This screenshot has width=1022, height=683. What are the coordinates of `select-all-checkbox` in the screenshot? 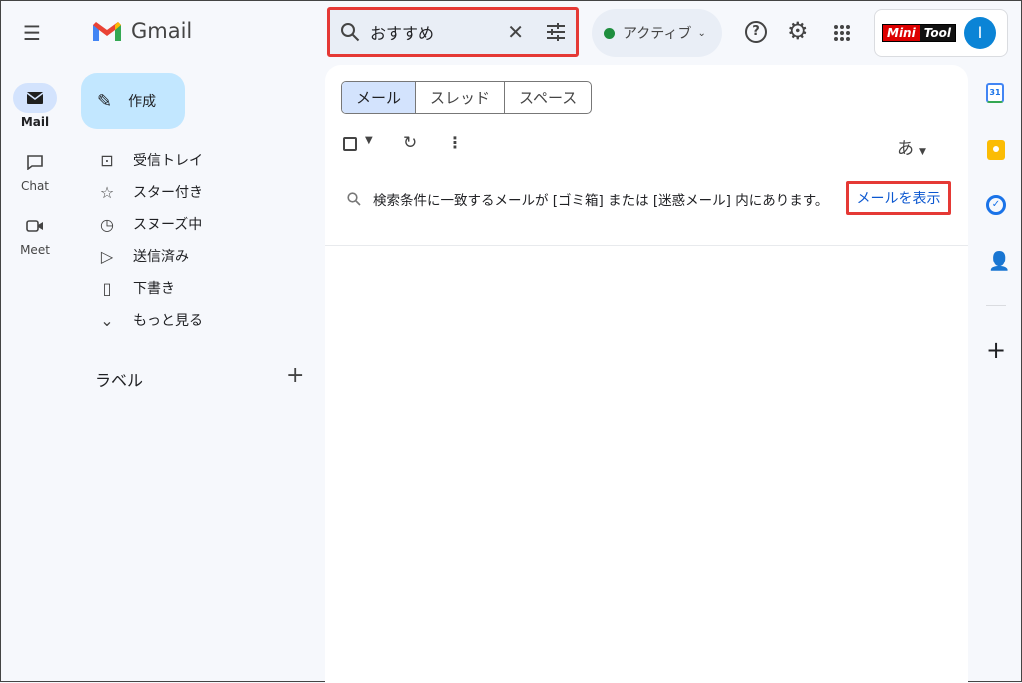 It's located at (350, 144).